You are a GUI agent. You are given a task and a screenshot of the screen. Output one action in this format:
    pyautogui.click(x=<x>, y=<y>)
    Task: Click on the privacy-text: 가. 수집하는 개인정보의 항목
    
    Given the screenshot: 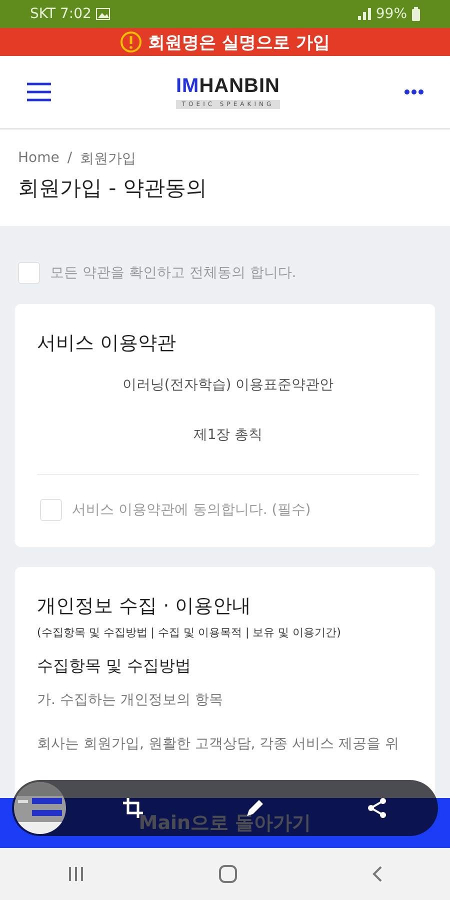 What is the action you would take?
    pyautogui.click(x=130, y=700)
    